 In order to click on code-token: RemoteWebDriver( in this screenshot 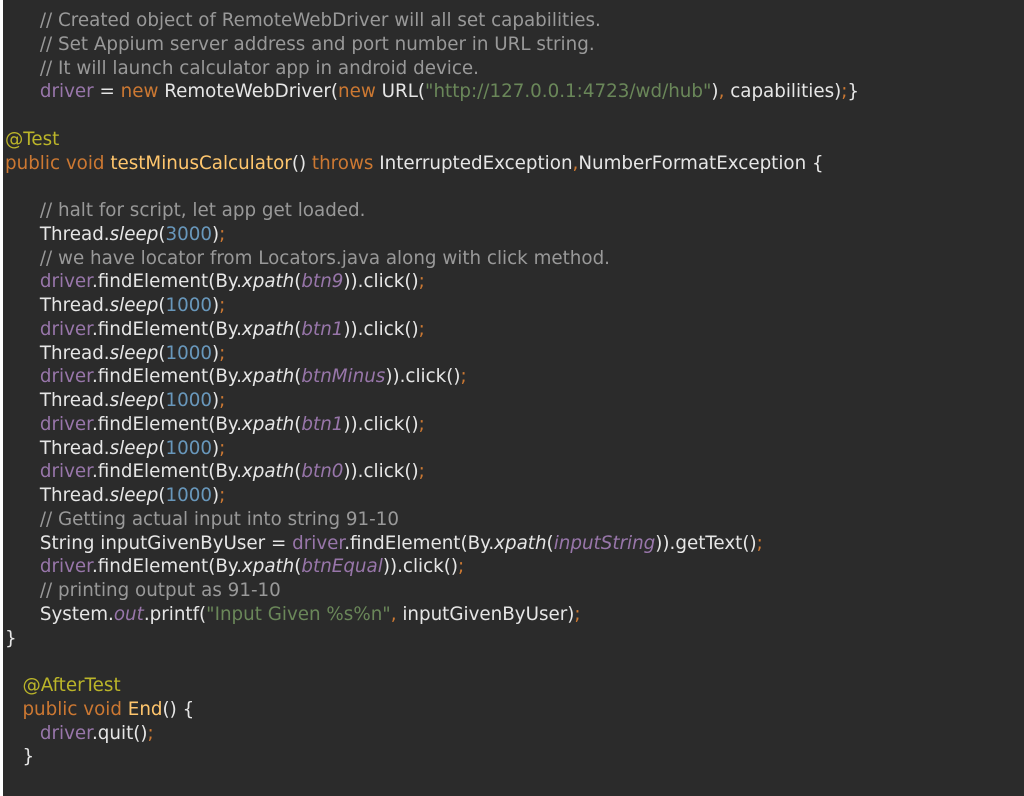, I will do `click(248, 92)`.